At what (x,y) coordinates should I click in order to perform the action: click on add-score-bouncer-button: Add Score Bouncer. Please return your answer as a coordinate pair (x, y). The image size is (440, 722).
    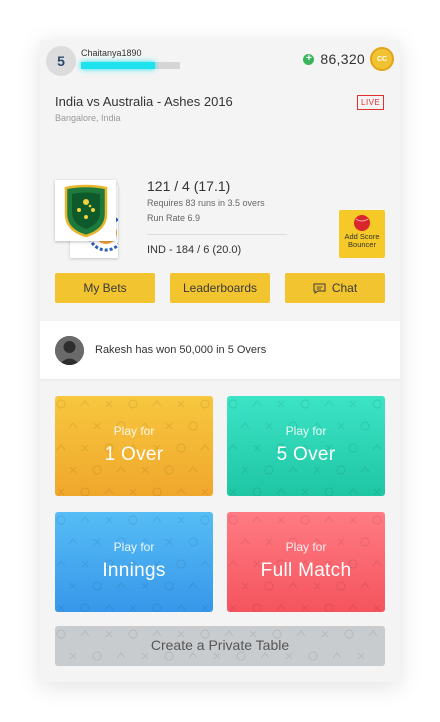
    Looking at the image, I should click on (362, 234).